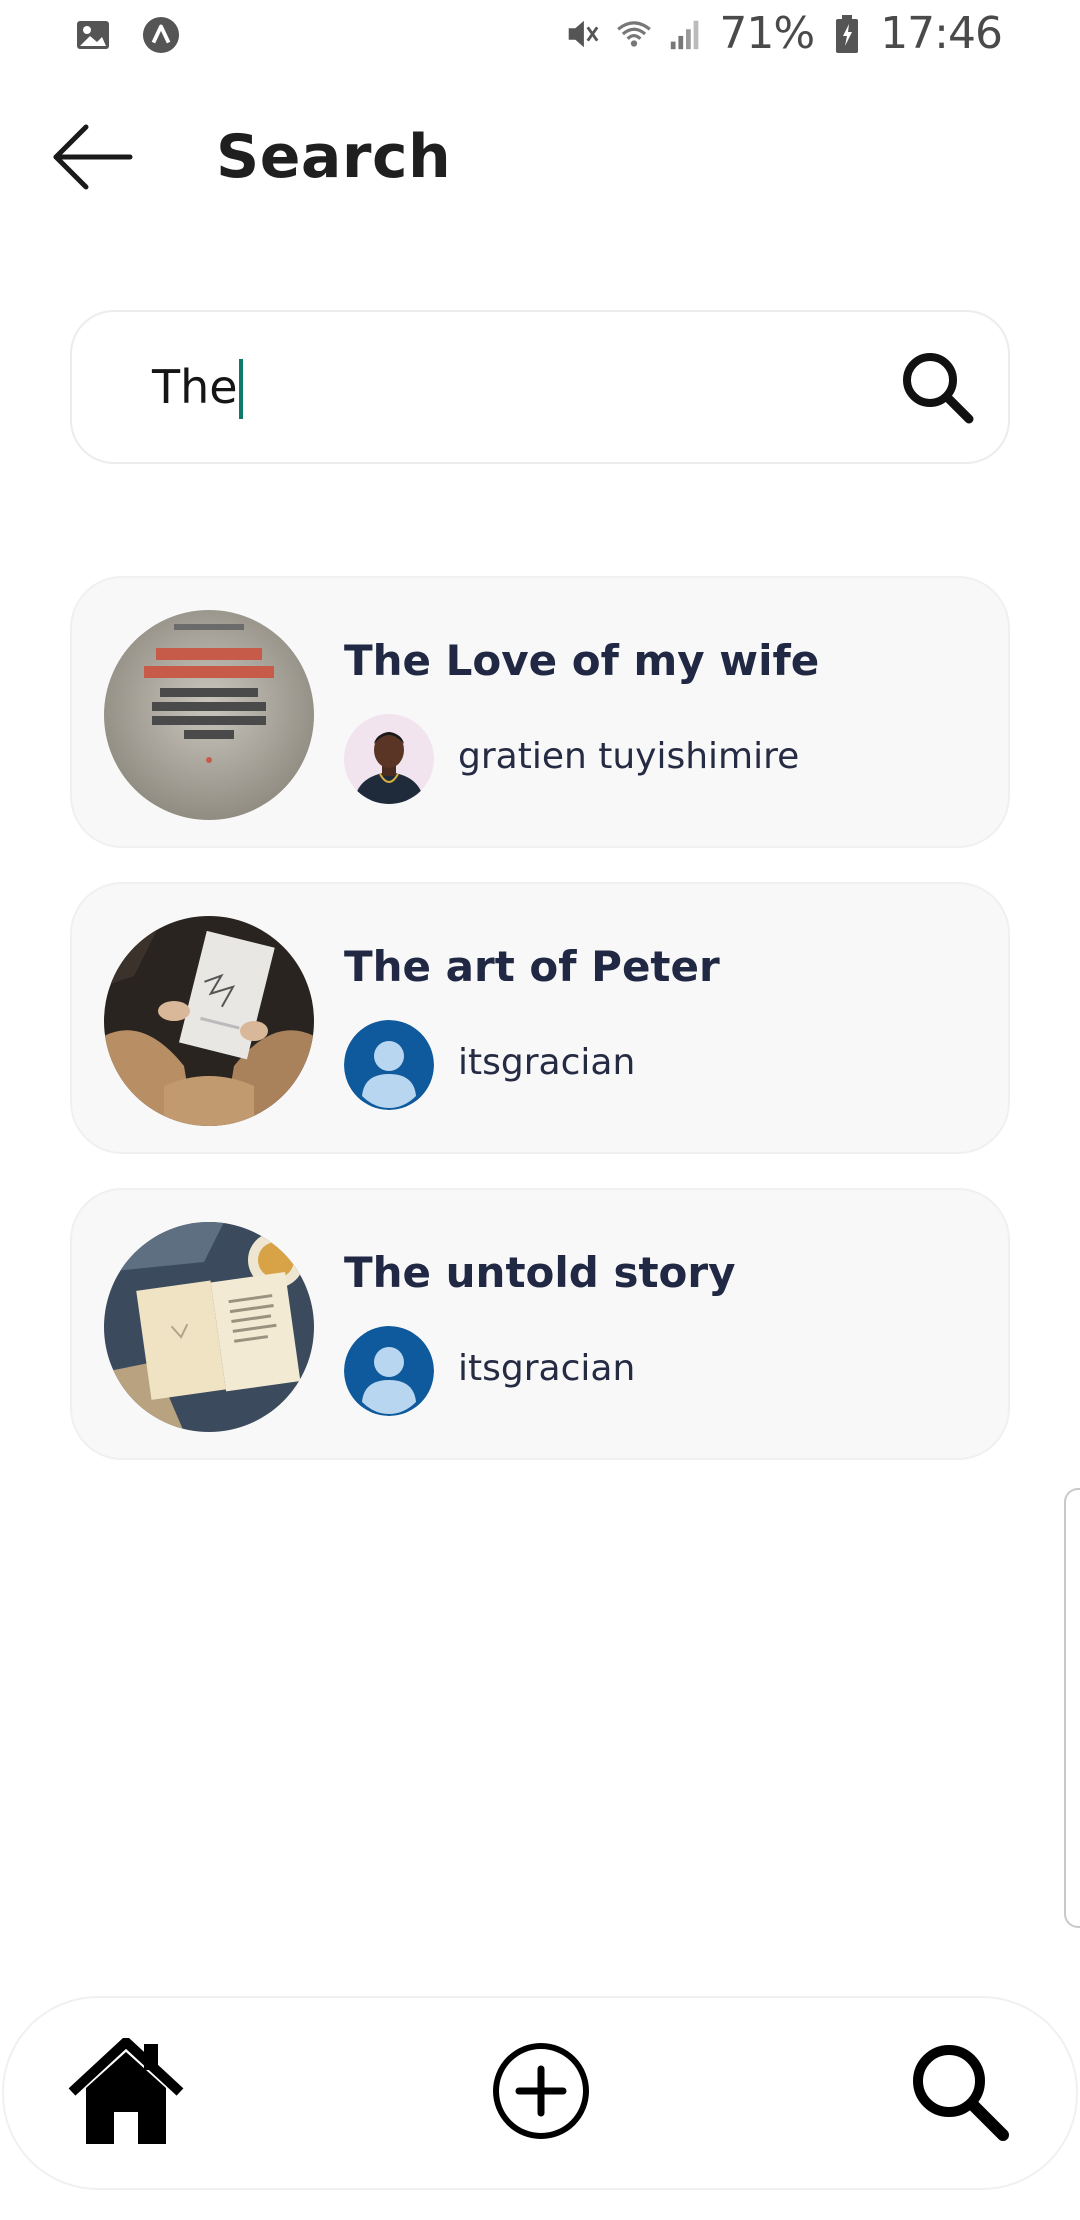  What do you see at coordinates (686, 34) in the screenshot?
I see `signal-icon` at bounding box center [686, 34].